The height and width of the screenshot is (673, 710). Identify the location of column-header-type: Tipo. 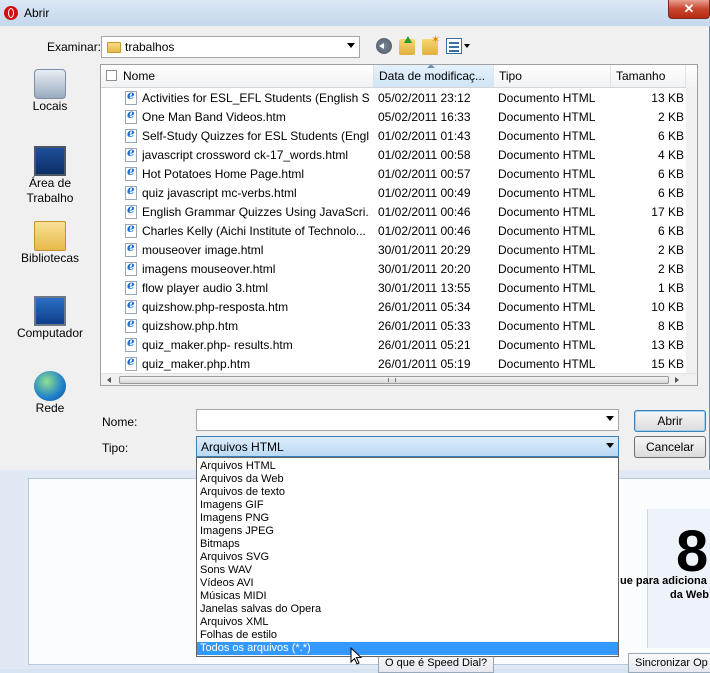
(552, 76).